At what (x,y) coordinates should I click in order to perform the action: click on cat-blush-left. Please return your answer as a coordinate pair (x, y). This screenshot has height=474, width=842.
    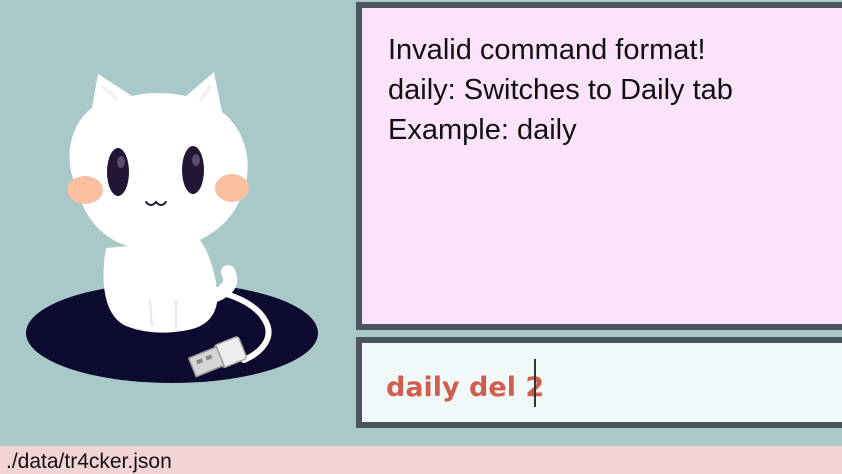
    Looking at the image, I should click on (85, 190).